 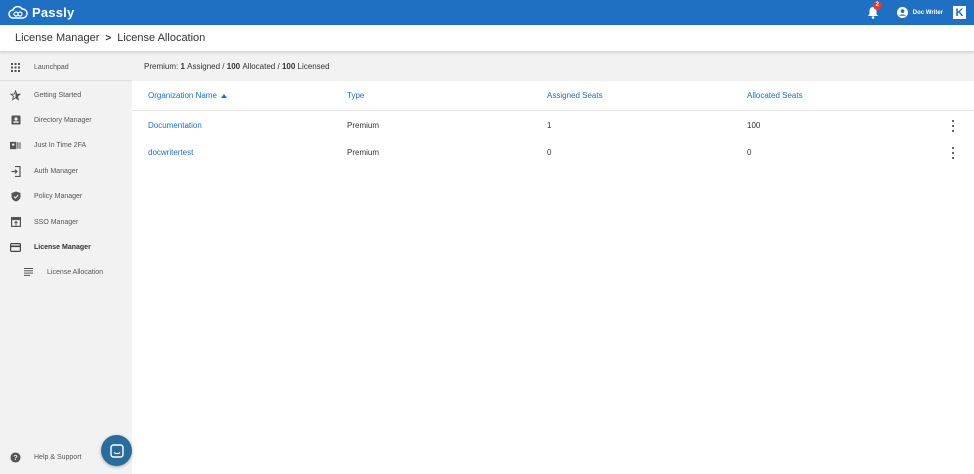 I want to click on sidebar-divider, so click(x=66, y=80).